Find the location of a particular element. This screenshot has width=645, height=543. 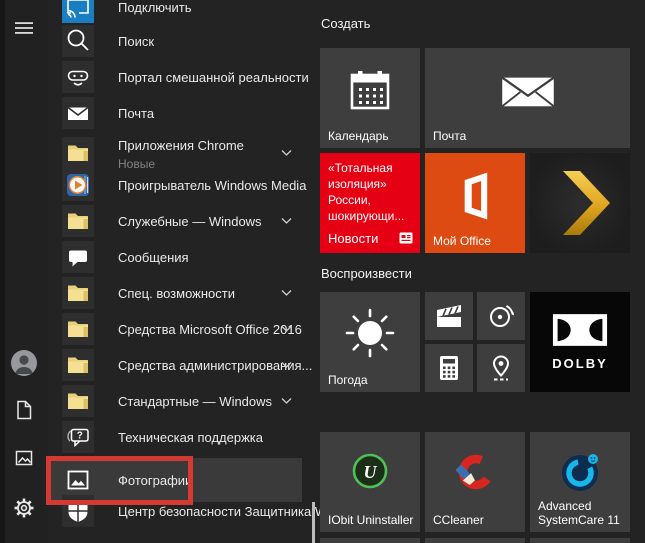

app-item-mixed-reality: Портал смешанной реальности is located at coordinates (178, 77).